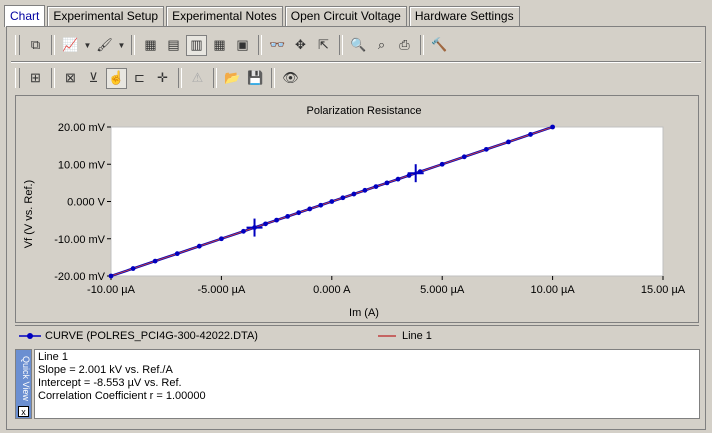  What do you see at coordinates (255, 78) in the screenshot?
I see `save-icon: 💾` at bounding box center [255, 78].